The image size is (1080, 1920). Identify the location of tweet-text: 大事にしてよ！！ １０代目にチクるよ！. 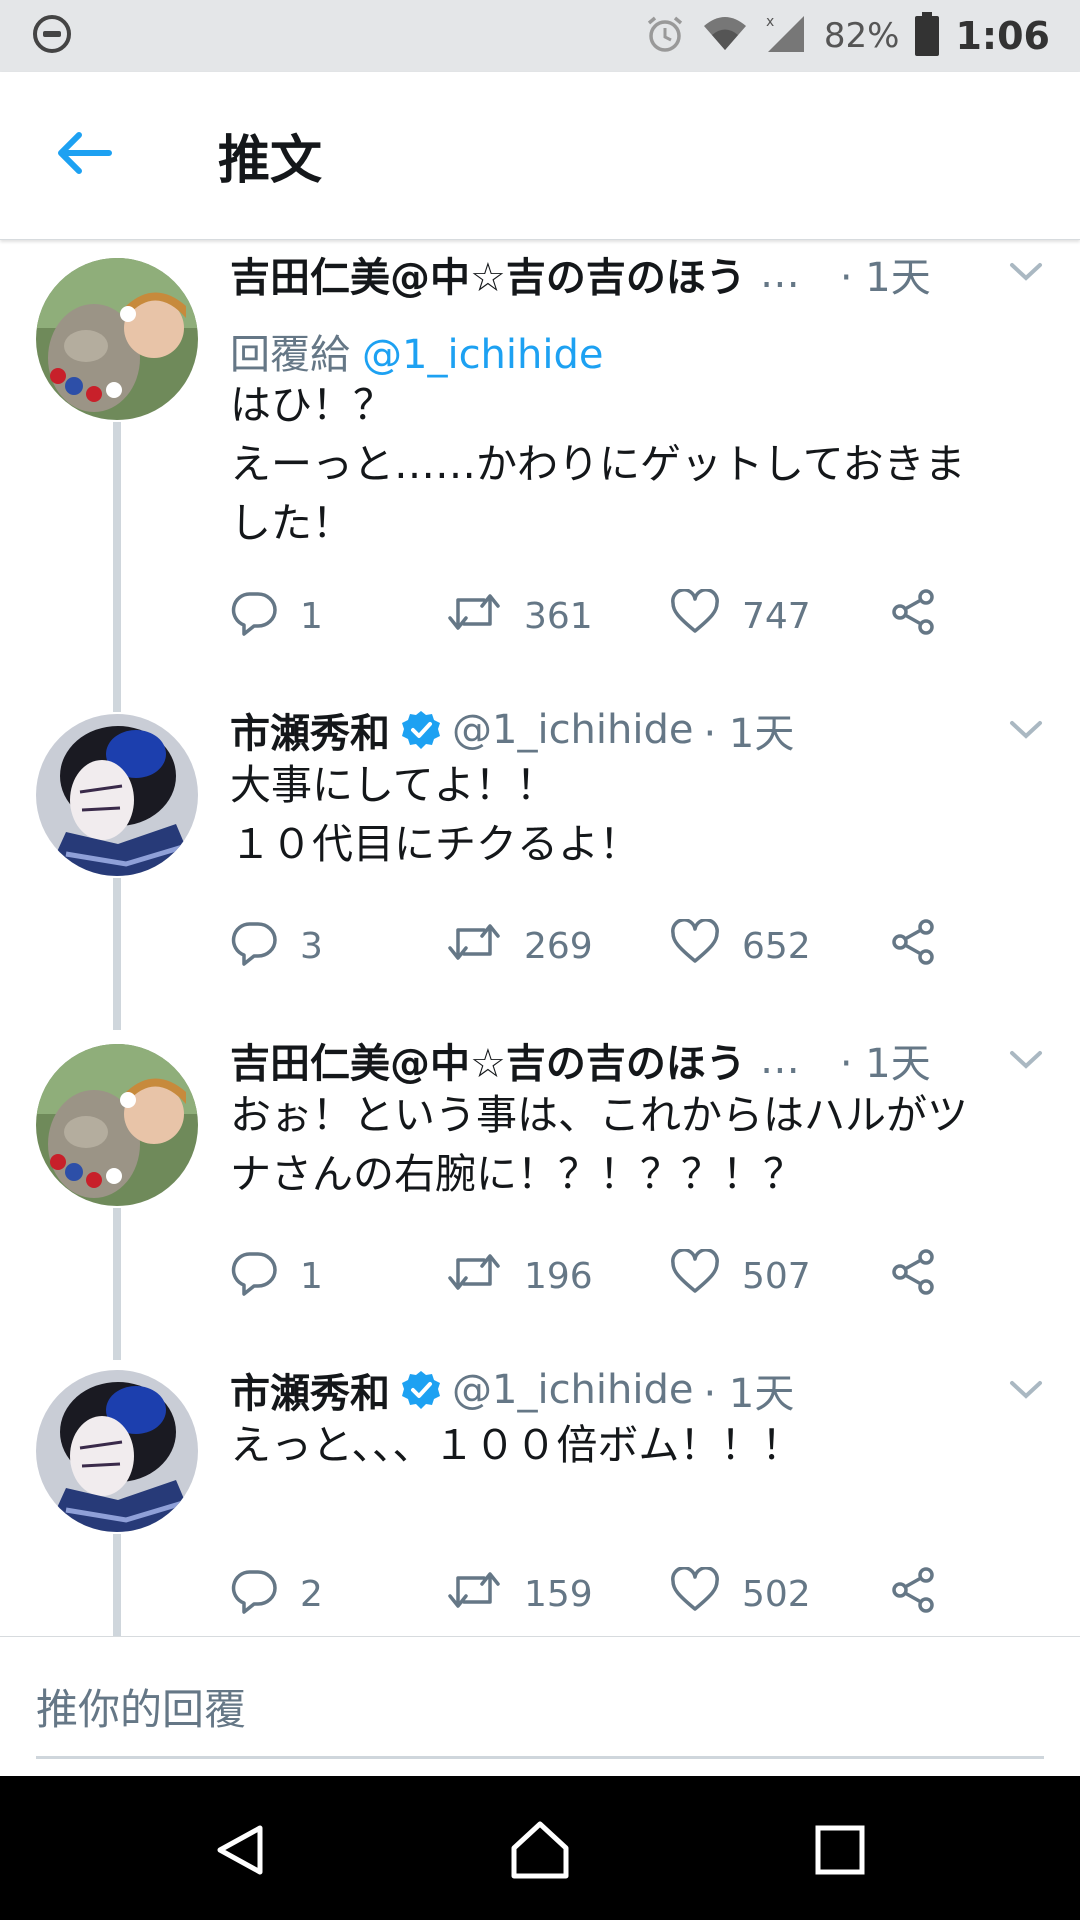
(637, 815).